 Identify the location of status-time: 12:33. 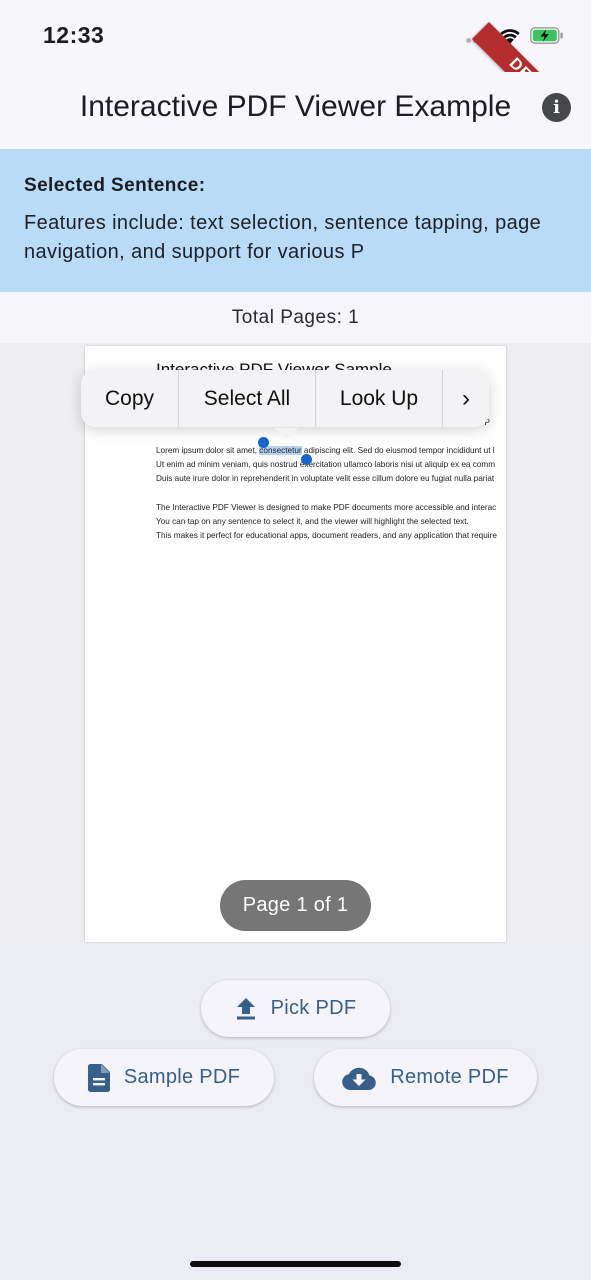
(74, 35).